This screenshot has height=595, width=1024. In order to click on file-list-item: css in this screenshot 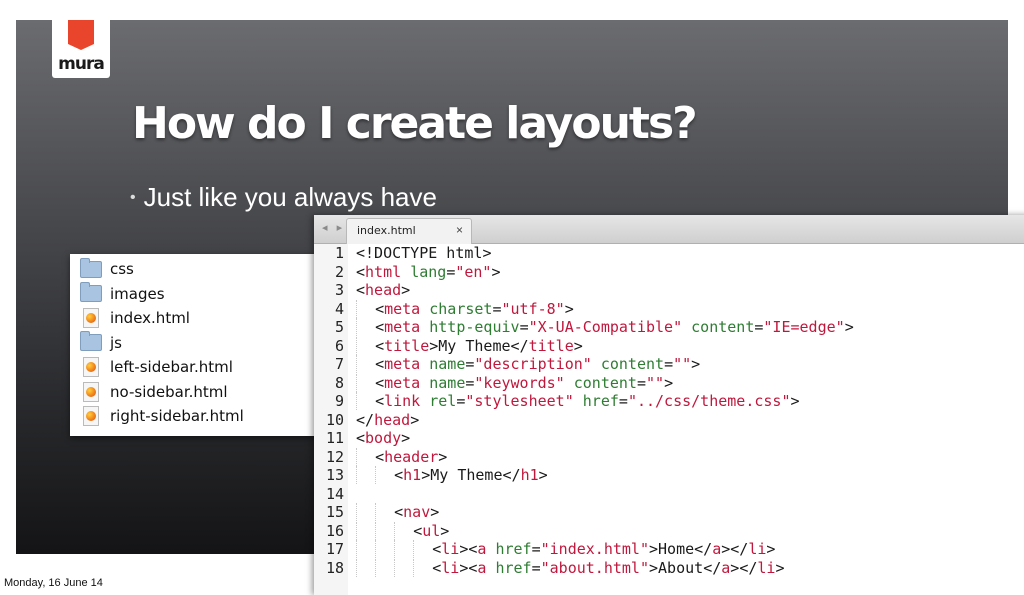, I will do `click(107, 268)`.